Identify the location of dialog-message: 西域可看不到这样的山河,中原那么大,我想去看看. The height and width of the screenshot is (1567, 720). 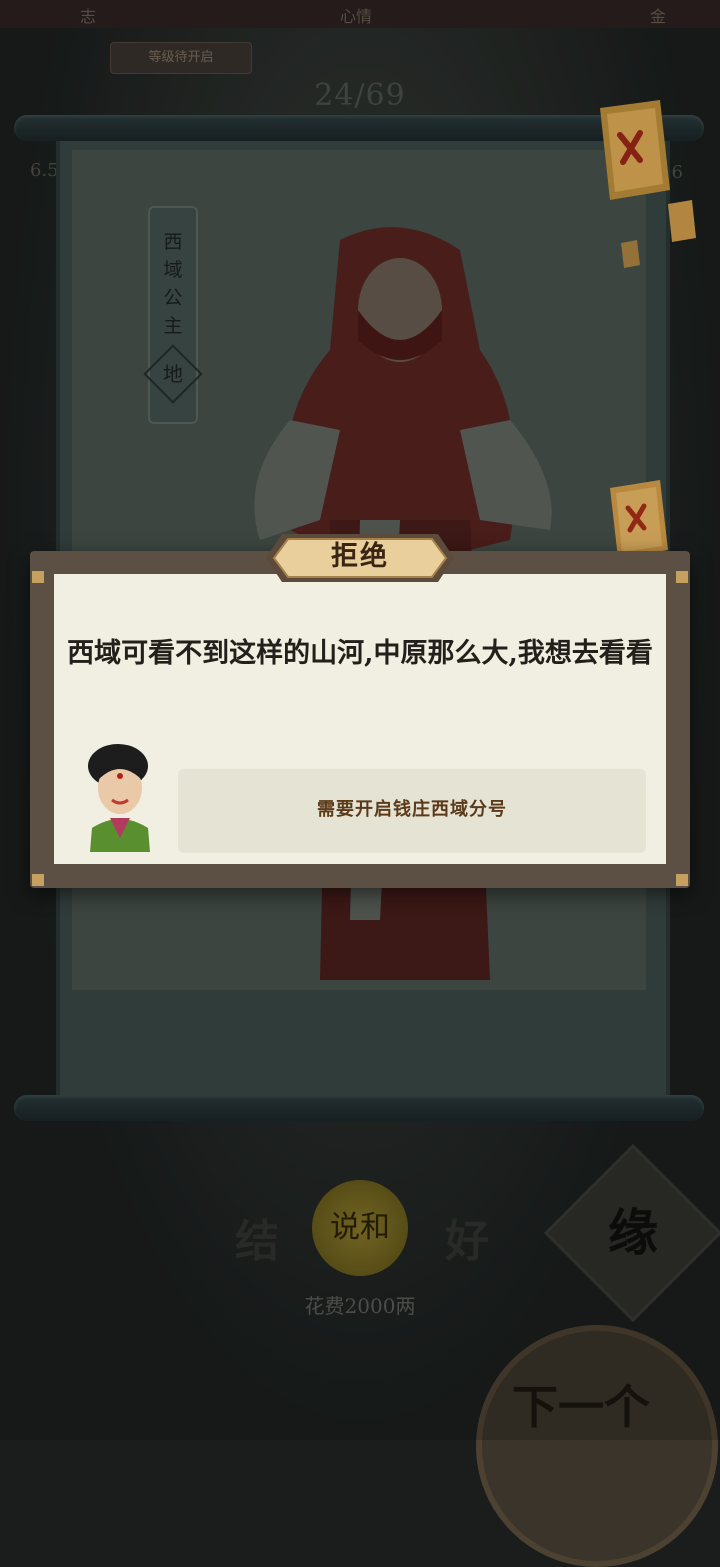
(360, 653).